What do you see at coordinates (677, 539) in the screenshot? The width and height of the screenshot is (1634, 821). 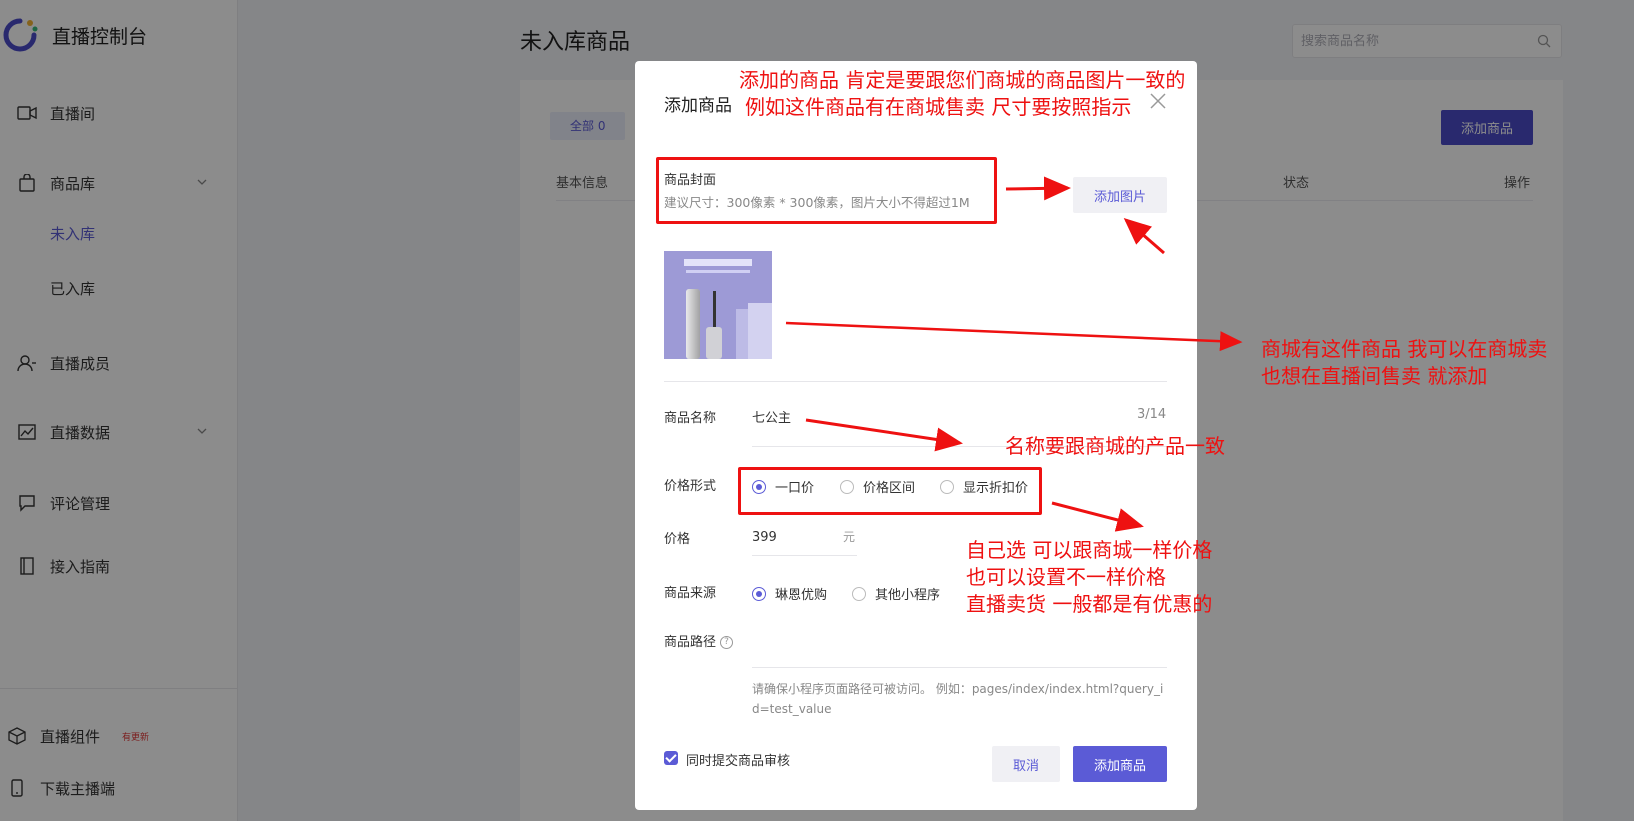 I see `price-label: 价格` at bounding box center [677, 539].